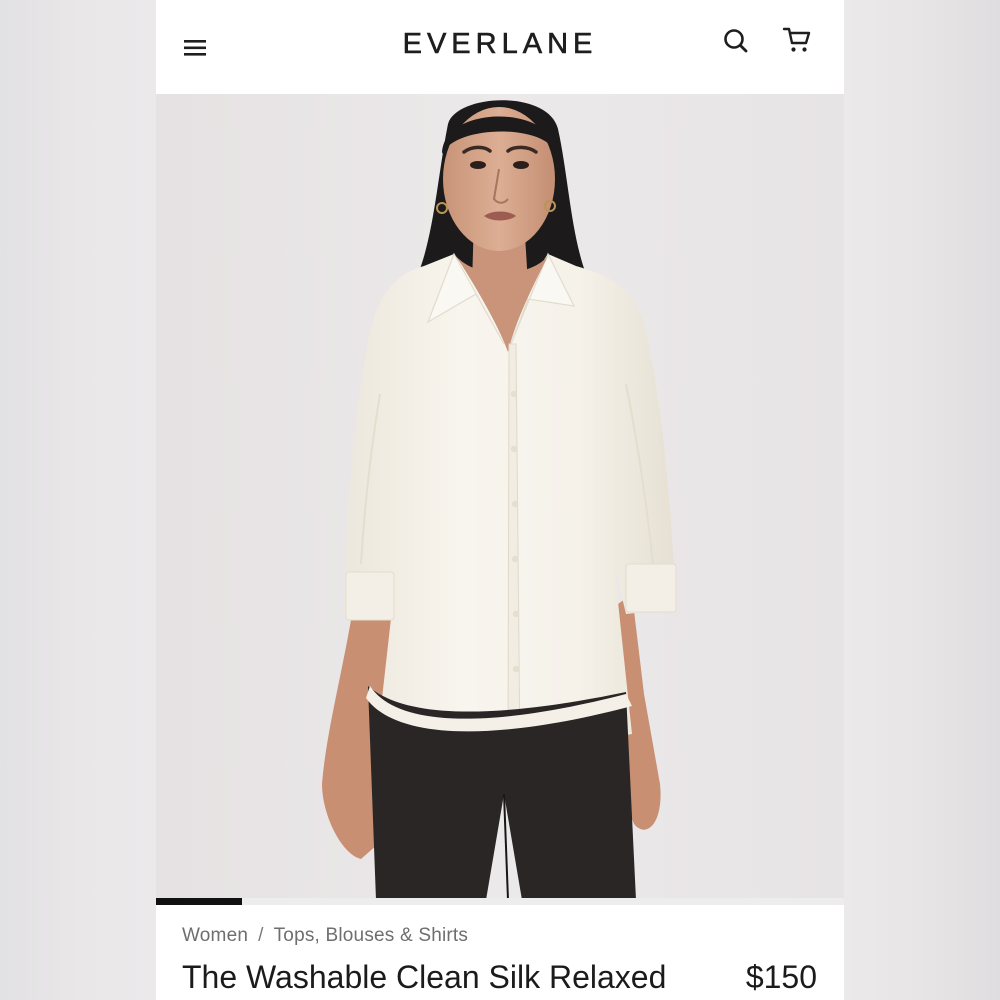  What do you see at coordinates (371, 935) in the screenshot?
I see `breadcrumb-link-tops-blouses-shirts: Tops, Blouses & Shirts` at bounding box center [371, 935].